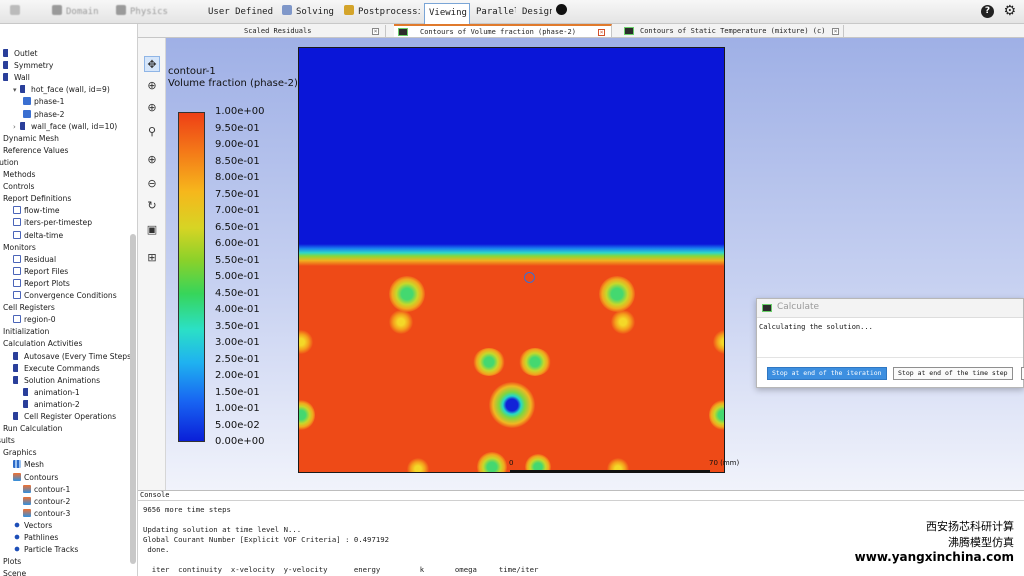 The height and width of the screenshot is (576, 1024). What do you see at coordinates (46, 502) in the screenshot?
I see `tree-item: contour-2` at bounding box center [46, 502].